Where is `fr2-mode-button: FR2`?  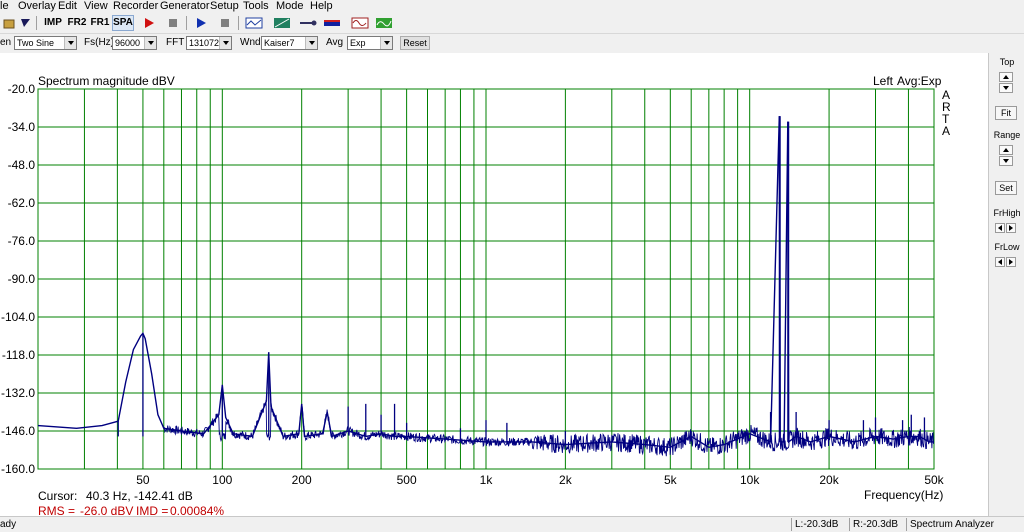 fr2-mode-button: FR2 is located at coordinates (77, 23).